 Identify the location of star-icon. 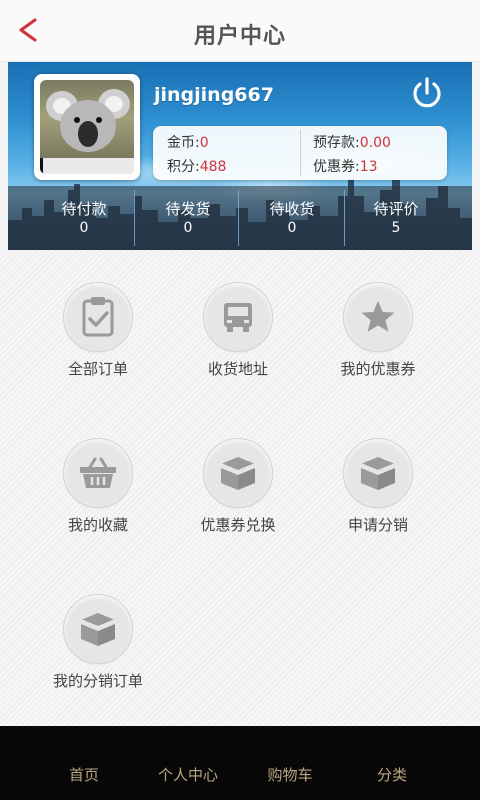
(378, 316).